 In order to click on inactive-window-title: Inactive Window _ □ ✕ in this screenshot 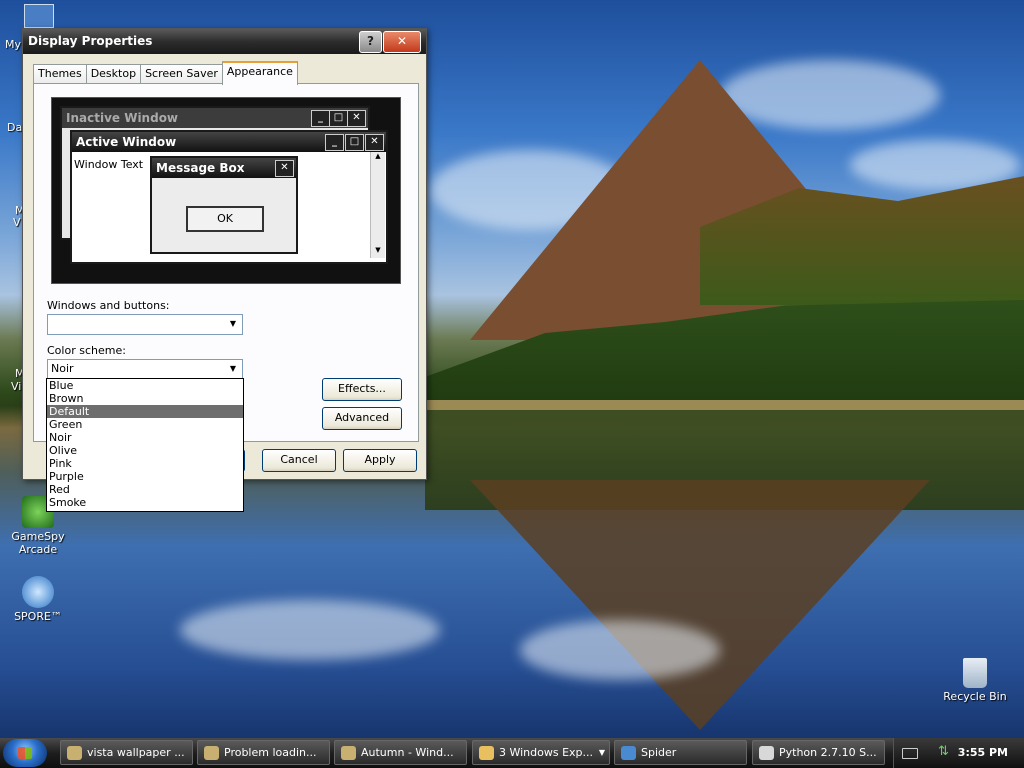, I will do `click(215, 118)`.